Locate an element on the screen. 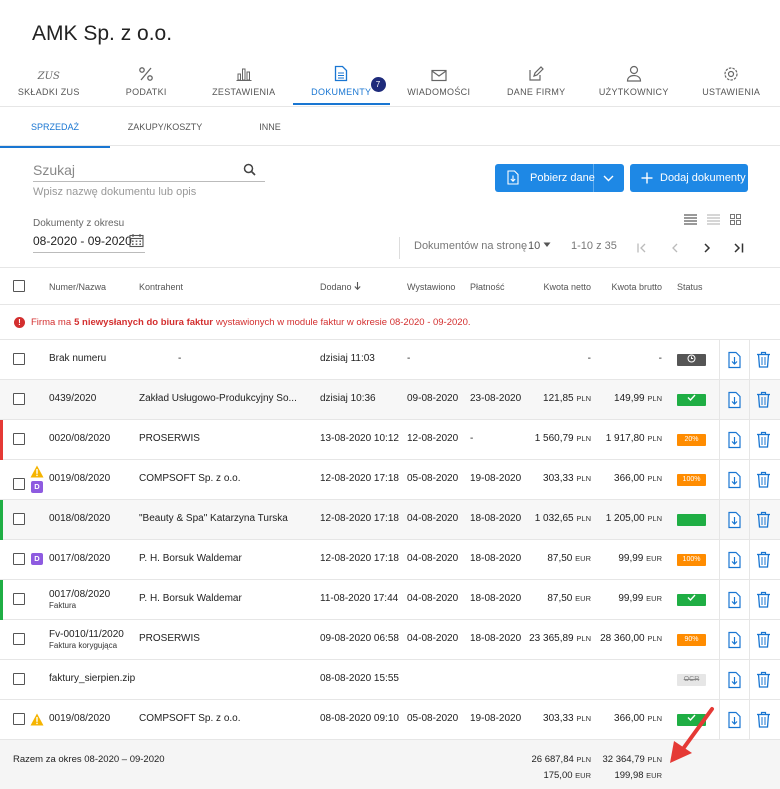  row-numer: faktury_sierpien.zip is located at coordinates (92, 678).